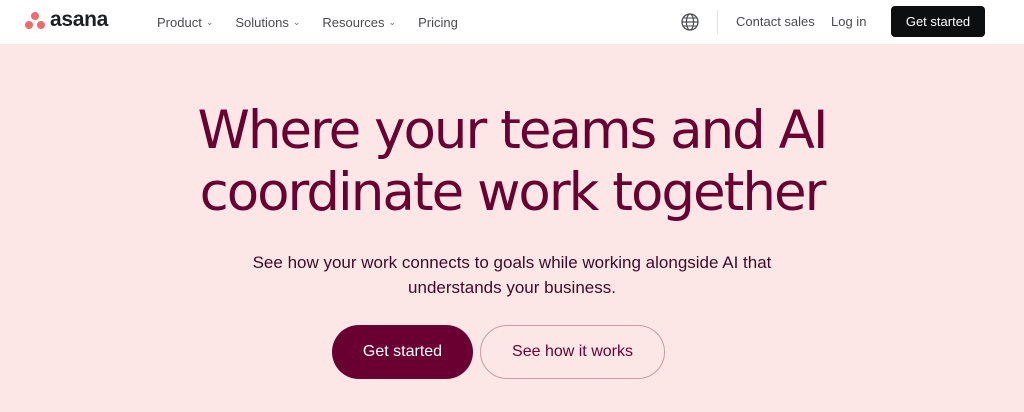  I want to click on get-started-button: Get started, so click(402, 352).